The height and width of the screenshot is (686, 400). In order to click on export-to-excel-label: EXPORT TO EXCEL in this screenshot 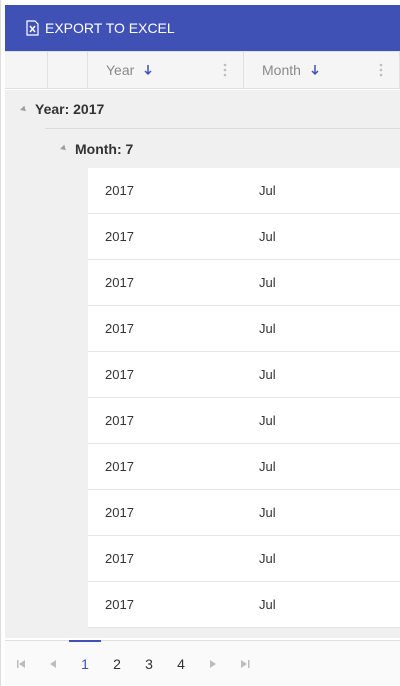, I will do `click(110, 28)`.